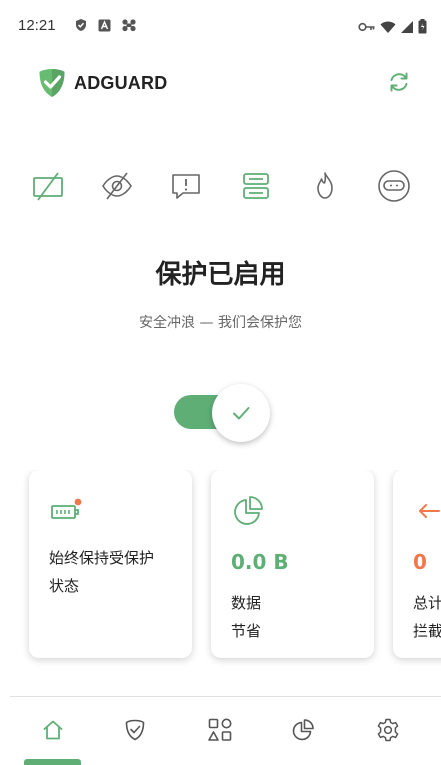 Image resolution: width=441 pixels, height=765 pixels. What do you see at coordinates (427, 617) in the screenshot?
I see `blocked-label: 总计 拦截` at bounding box center [427, 617].